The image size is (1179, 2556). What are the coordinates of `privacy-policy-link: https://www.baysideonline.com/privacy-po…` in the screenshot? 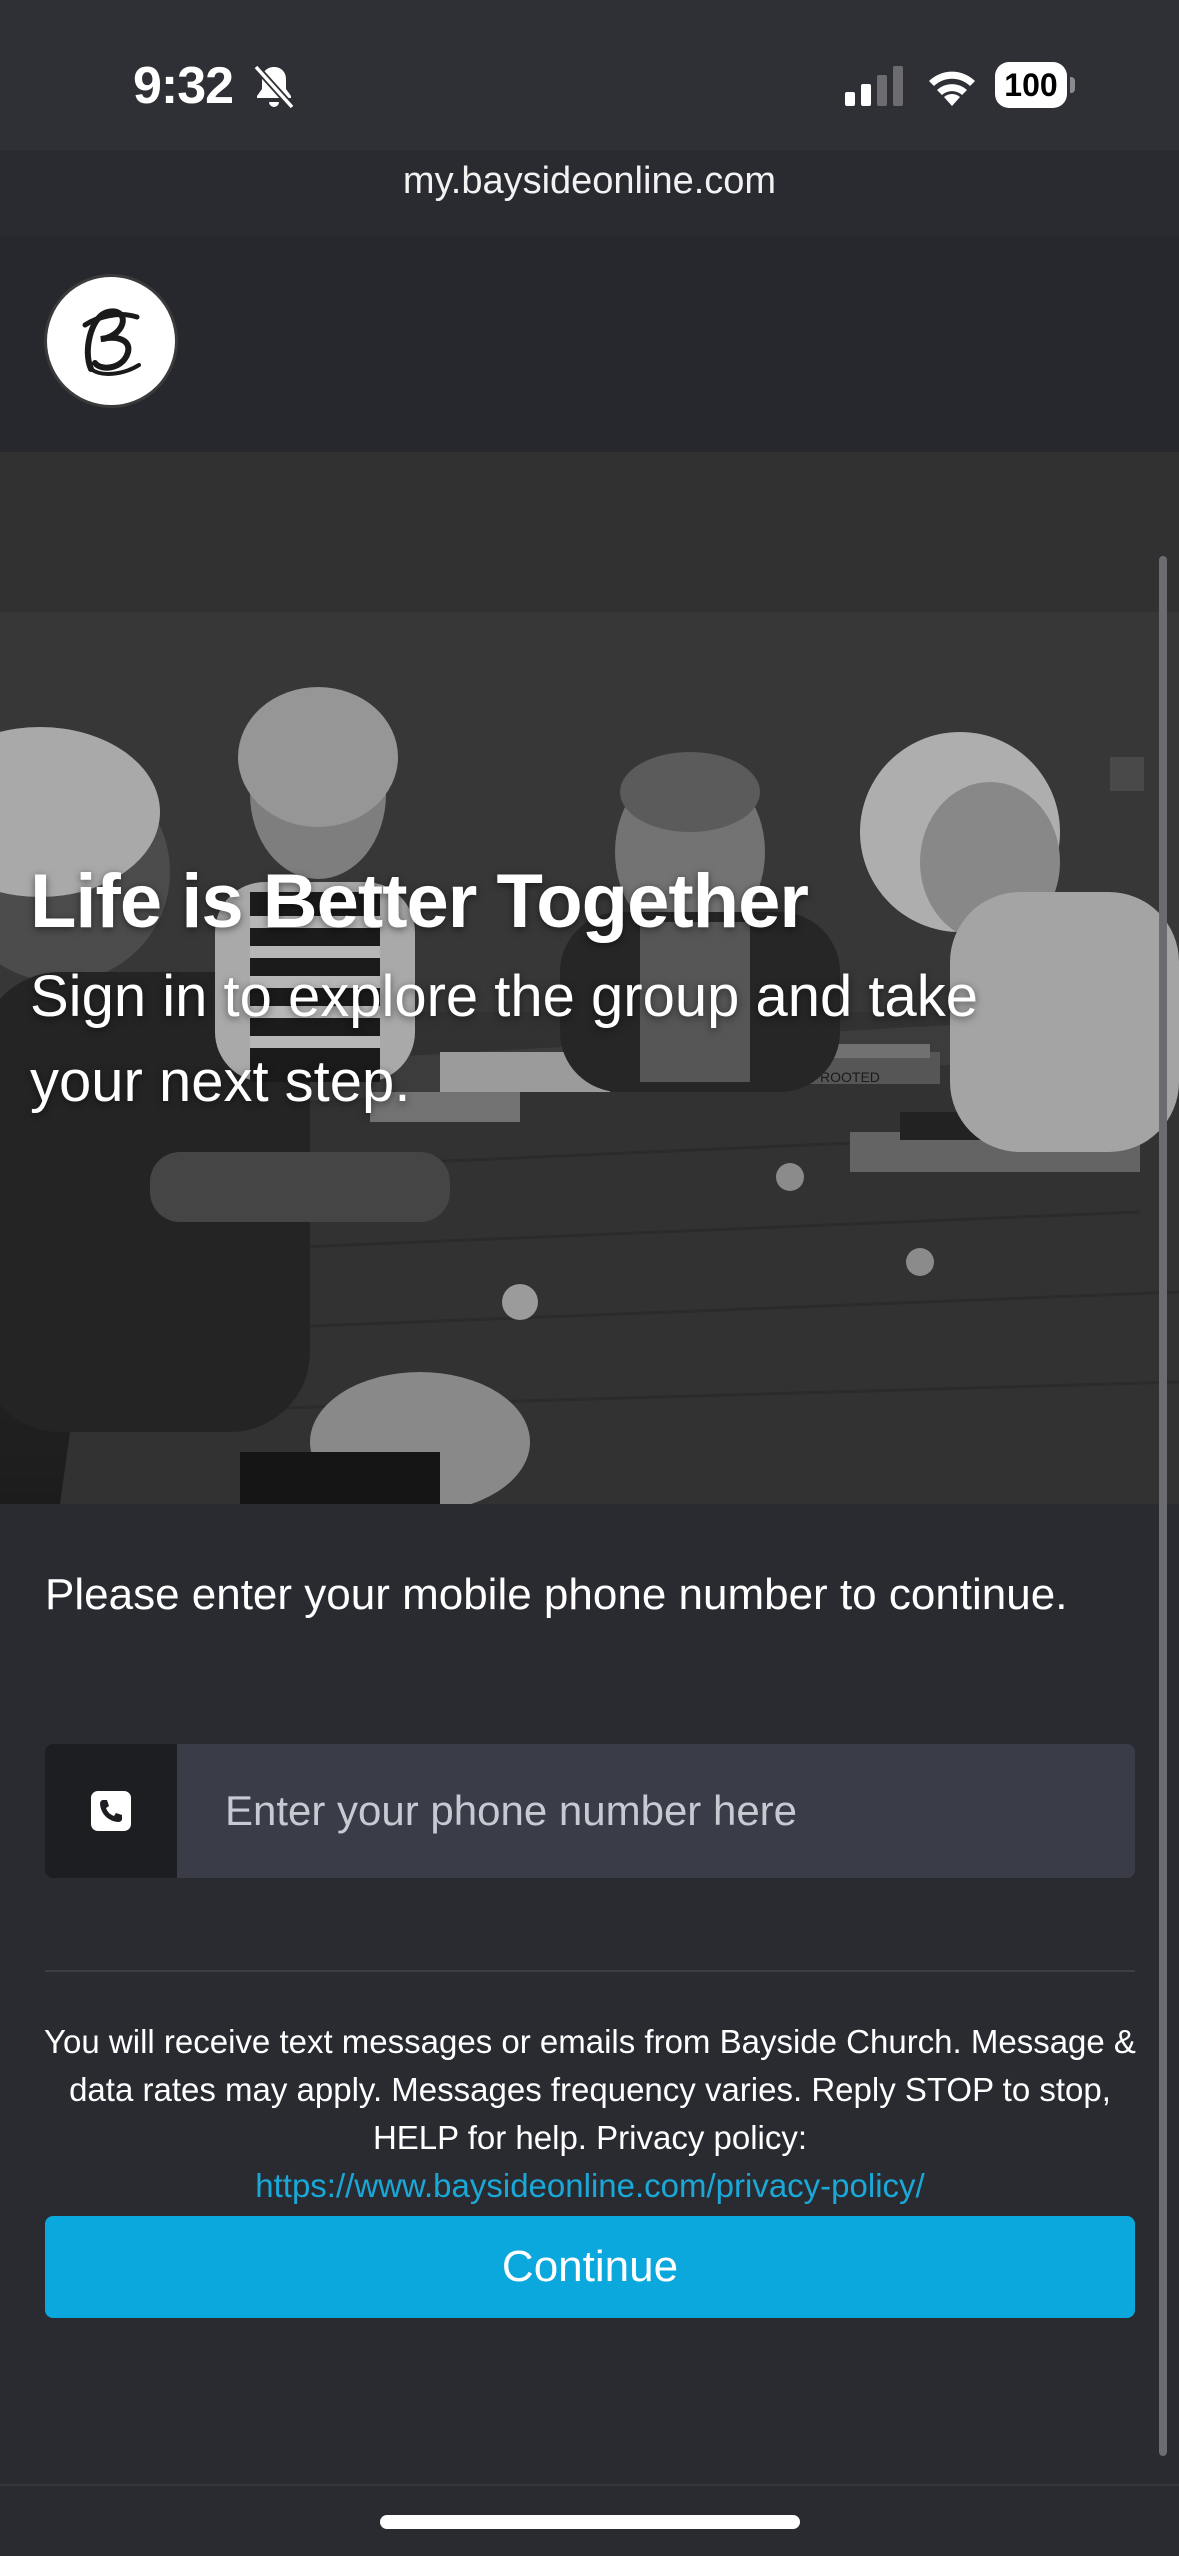 It's located at (589, 2185).